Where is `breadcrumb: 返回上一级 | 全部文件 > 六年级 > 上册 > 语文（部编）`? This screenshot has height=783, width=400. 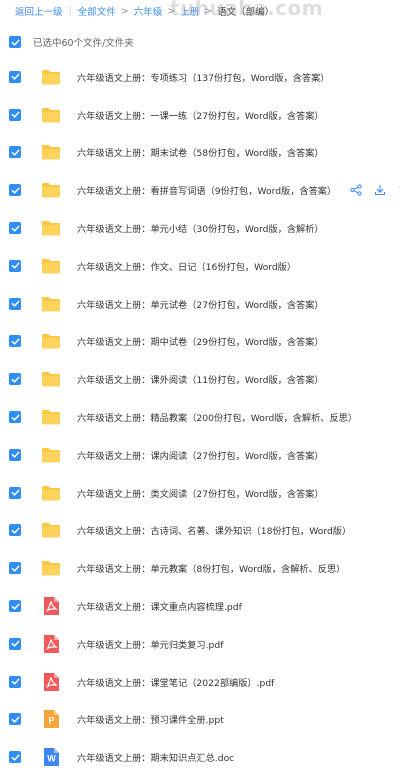
breadcrumb: 返回上一级 | 全部文件 > 六年级 > 上册 > 语文（部编） is located at coordinates (200, 11).